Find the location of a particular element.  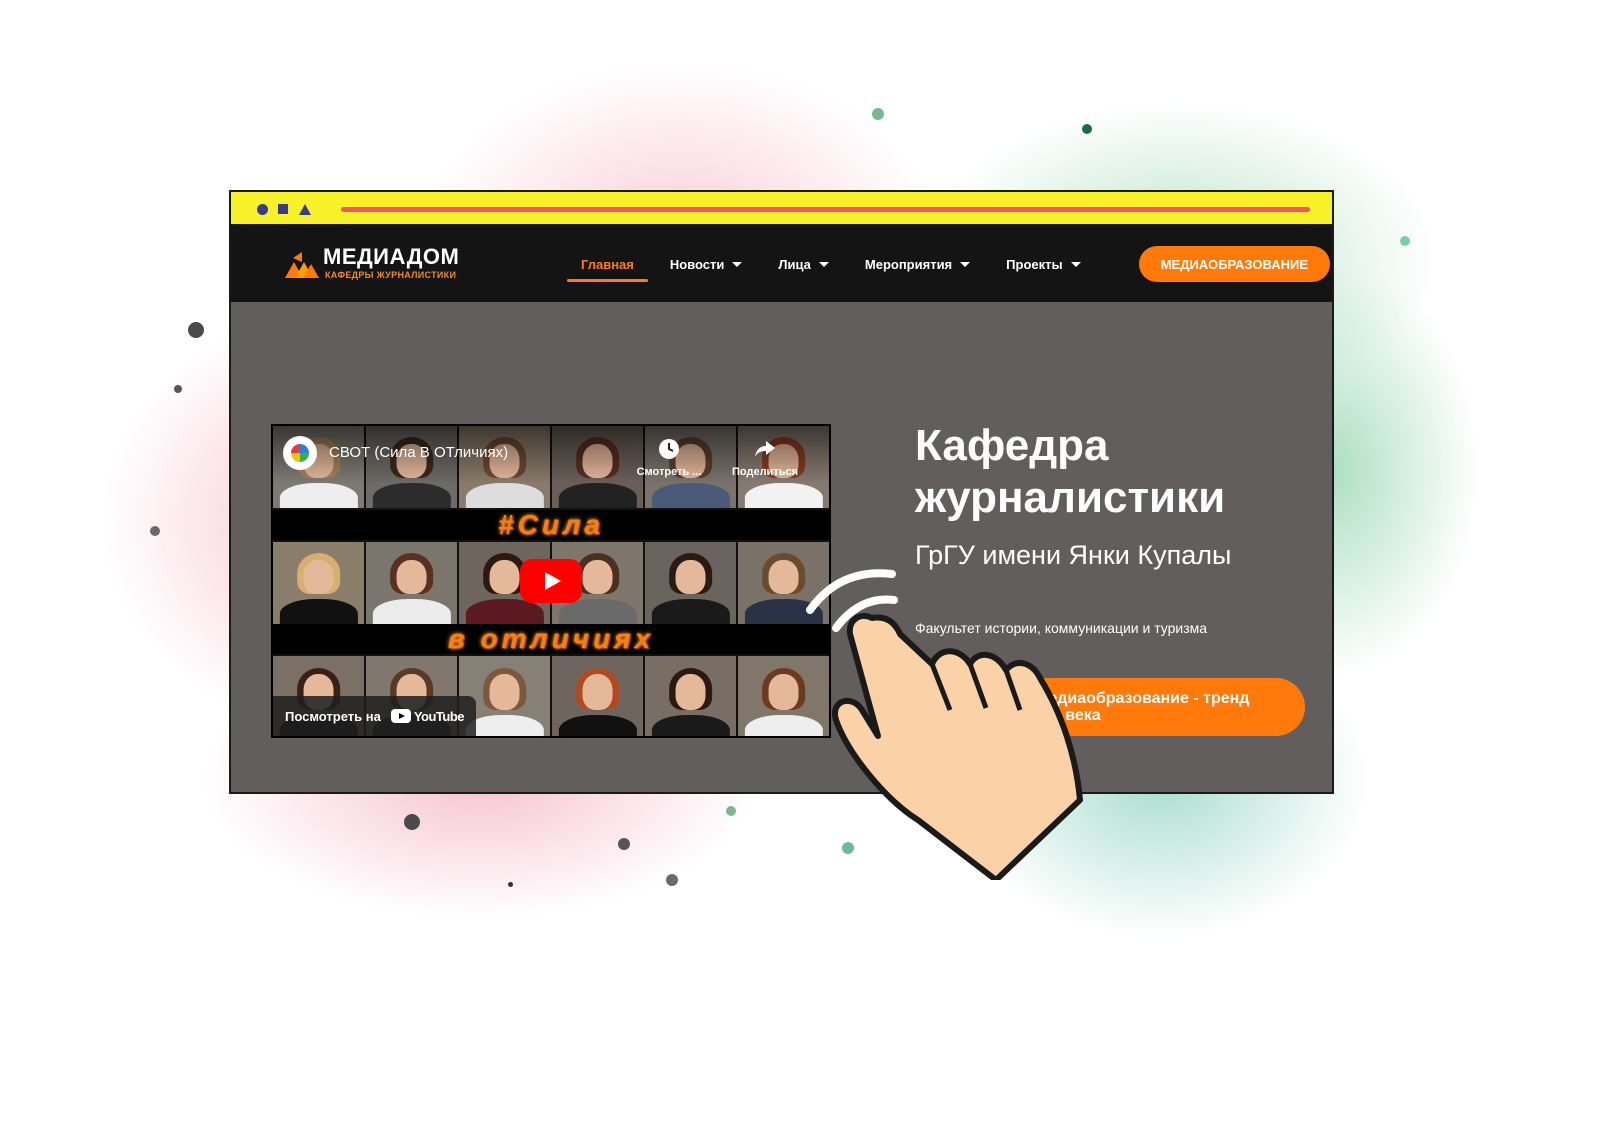

nav-item-home: Главная is located at coordinates (607, 264).